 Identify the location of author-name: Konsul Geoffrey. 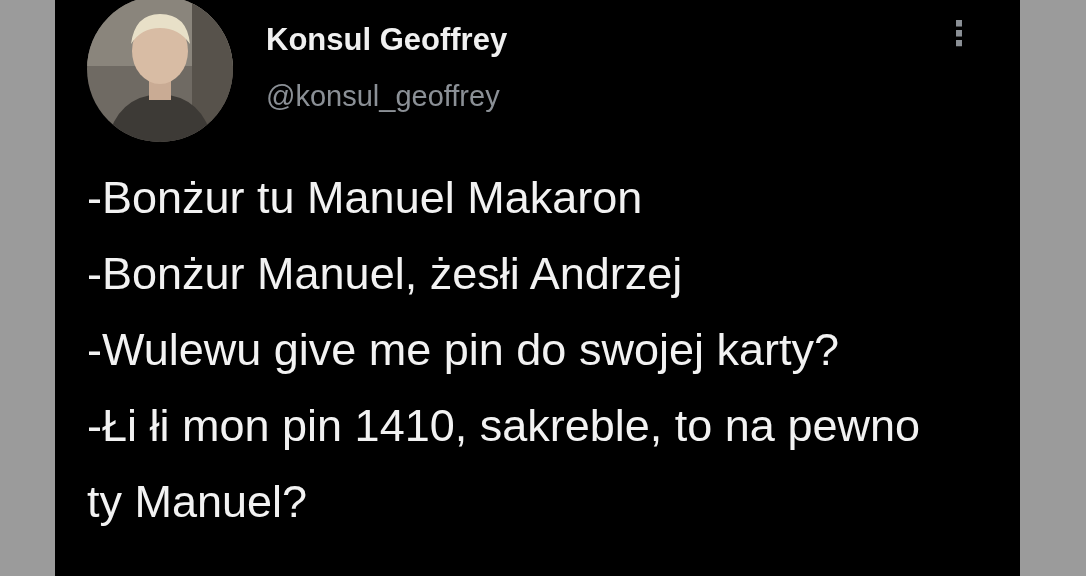
(387, 40).